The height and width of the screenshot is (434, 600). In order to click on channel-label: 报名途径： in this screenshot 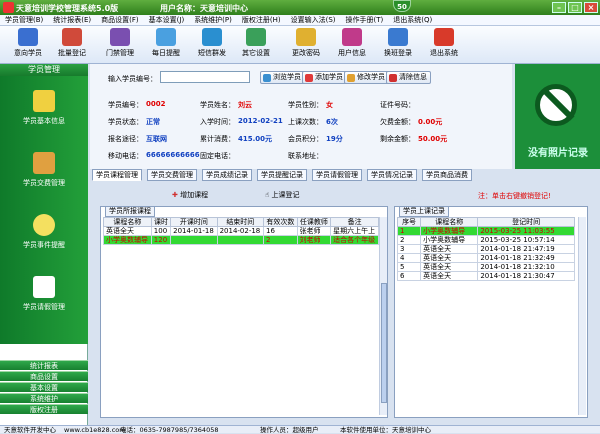, I will do `click(125, 139)`.